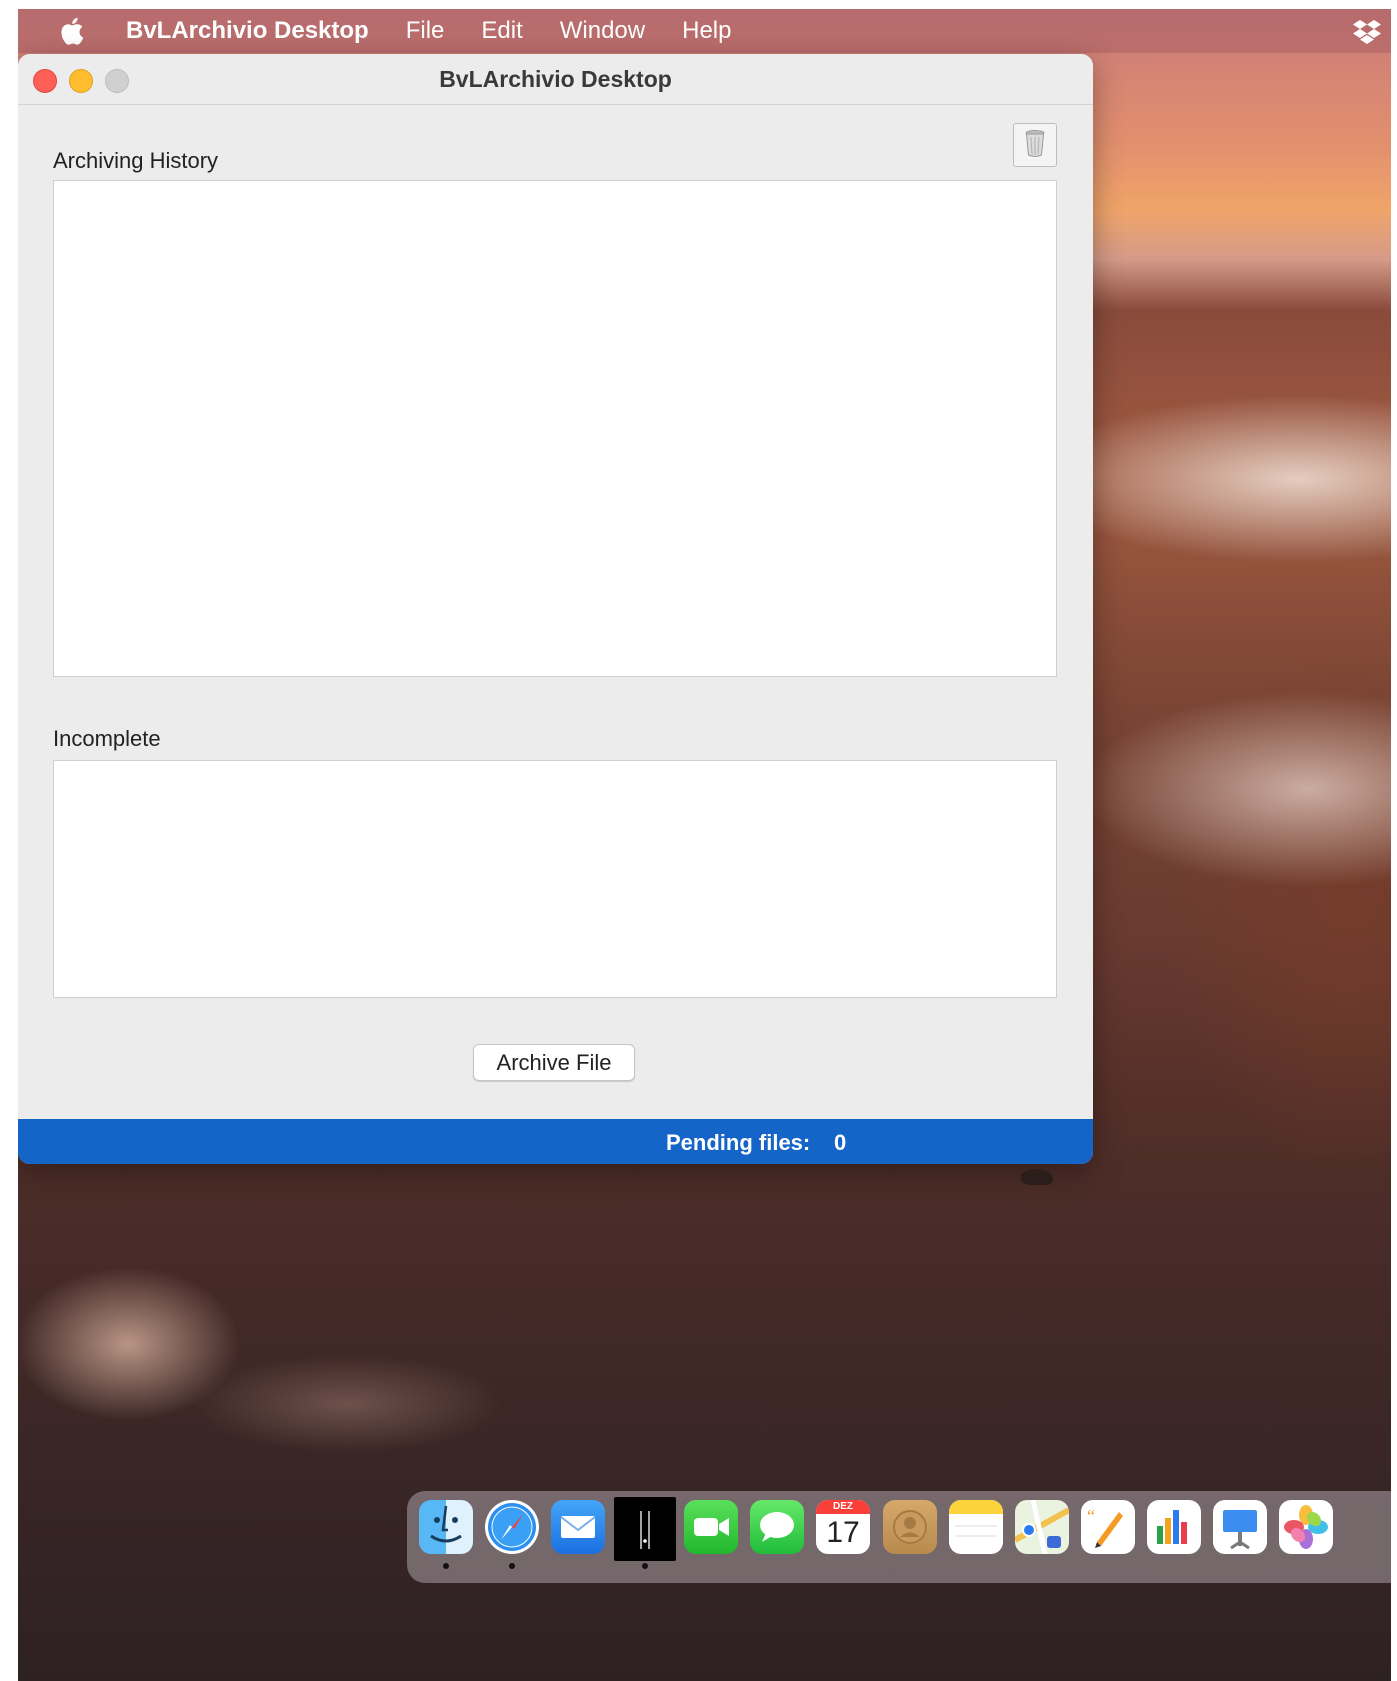  What do you see at coordinates (71, 31) in the screenshot?
I see `apple-menu-icon` at bounding box center [71, 31].